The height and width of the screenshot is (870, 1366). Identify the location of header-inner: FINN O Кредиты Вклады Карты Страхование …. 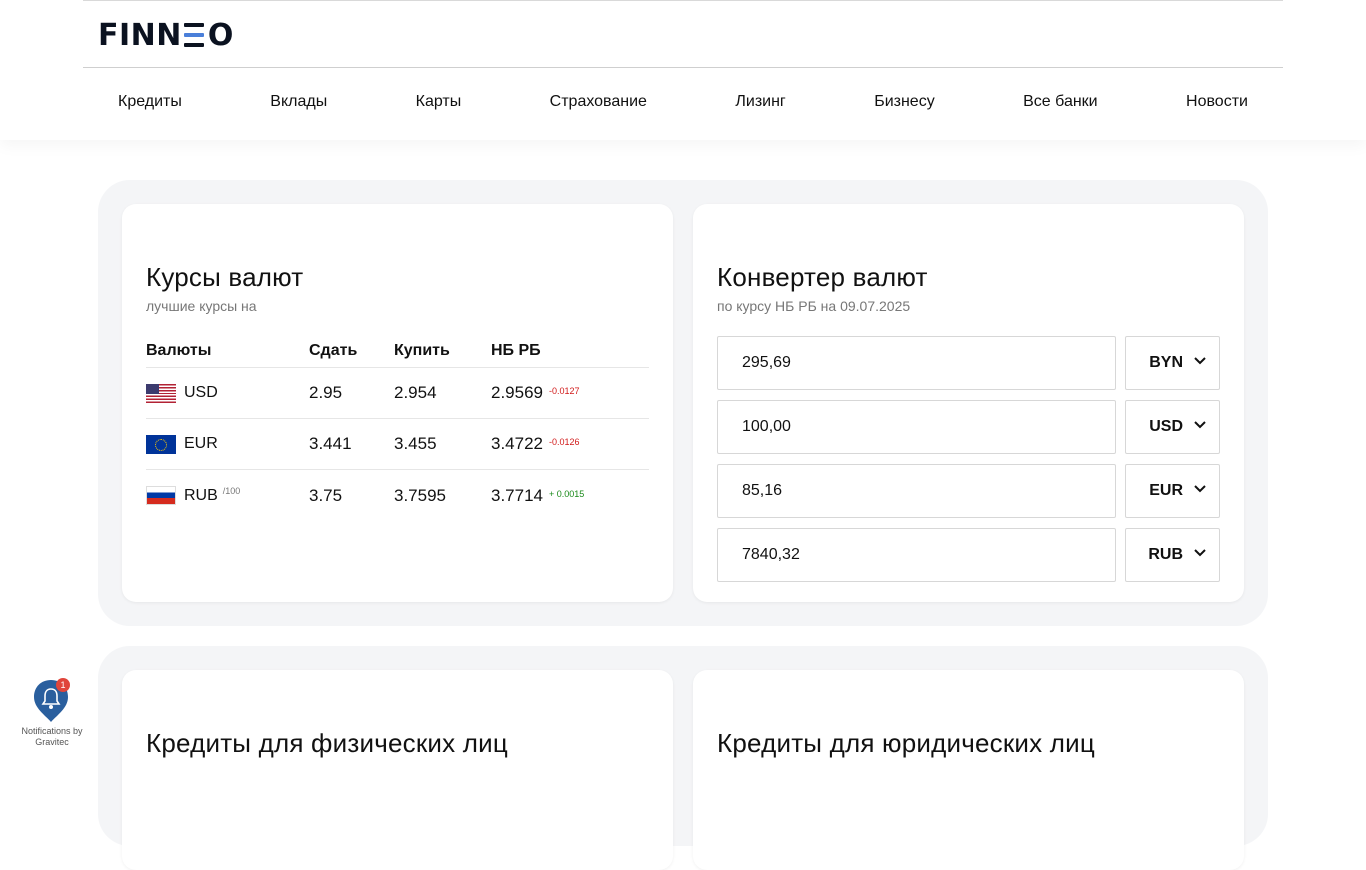
(683, 70).